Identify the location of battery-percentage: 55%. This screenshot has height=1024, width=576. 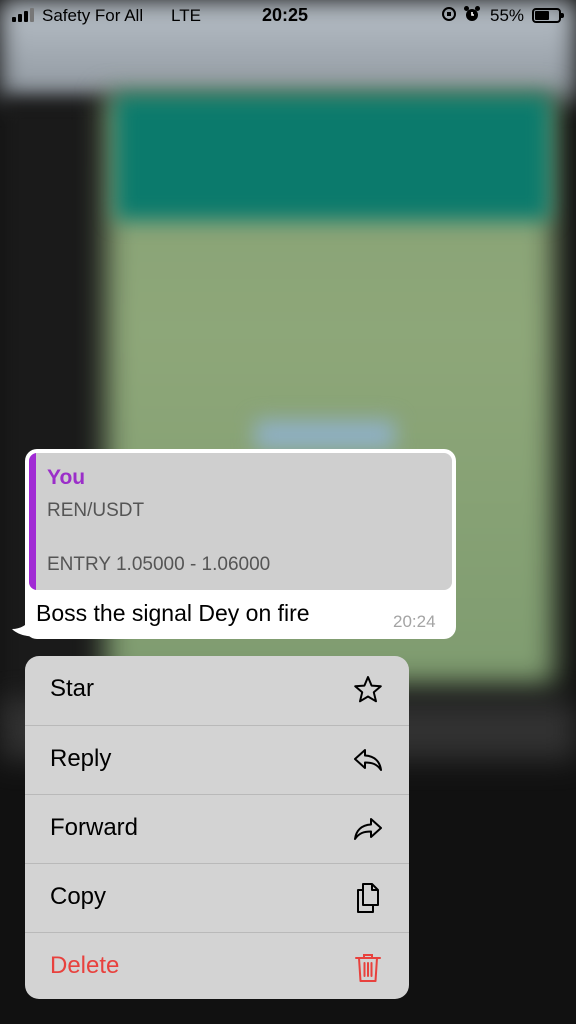
(507, 15).